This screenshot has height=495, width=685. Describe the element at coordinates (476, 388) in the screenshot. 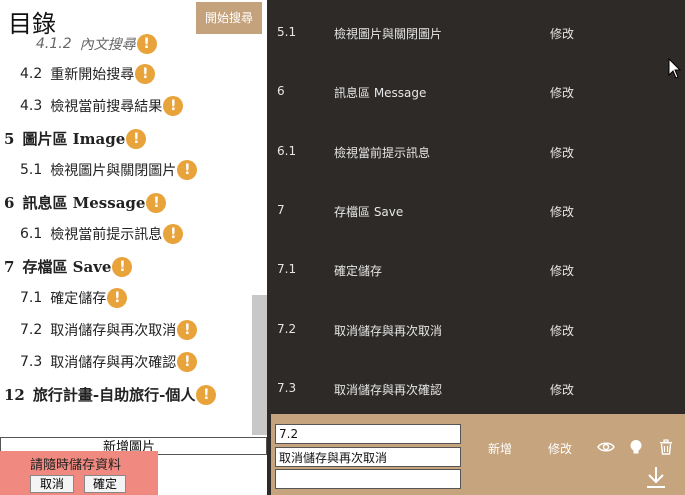

I see `table-row: 7.3 取消儲存與再次確認 修改` at that location.